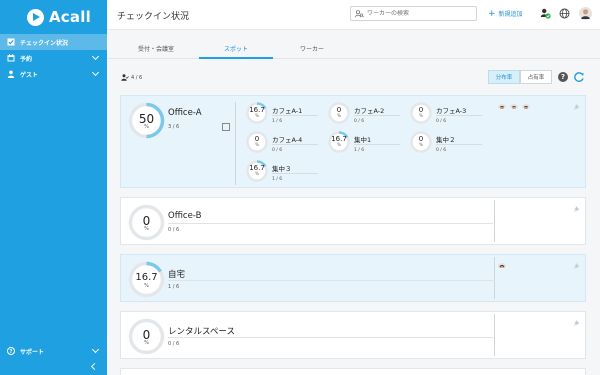  Describe the element at coordinates (353, 221) in the screenshot. I see `location-card-office-b: 0 % Office-B 0 / 6` at that location.